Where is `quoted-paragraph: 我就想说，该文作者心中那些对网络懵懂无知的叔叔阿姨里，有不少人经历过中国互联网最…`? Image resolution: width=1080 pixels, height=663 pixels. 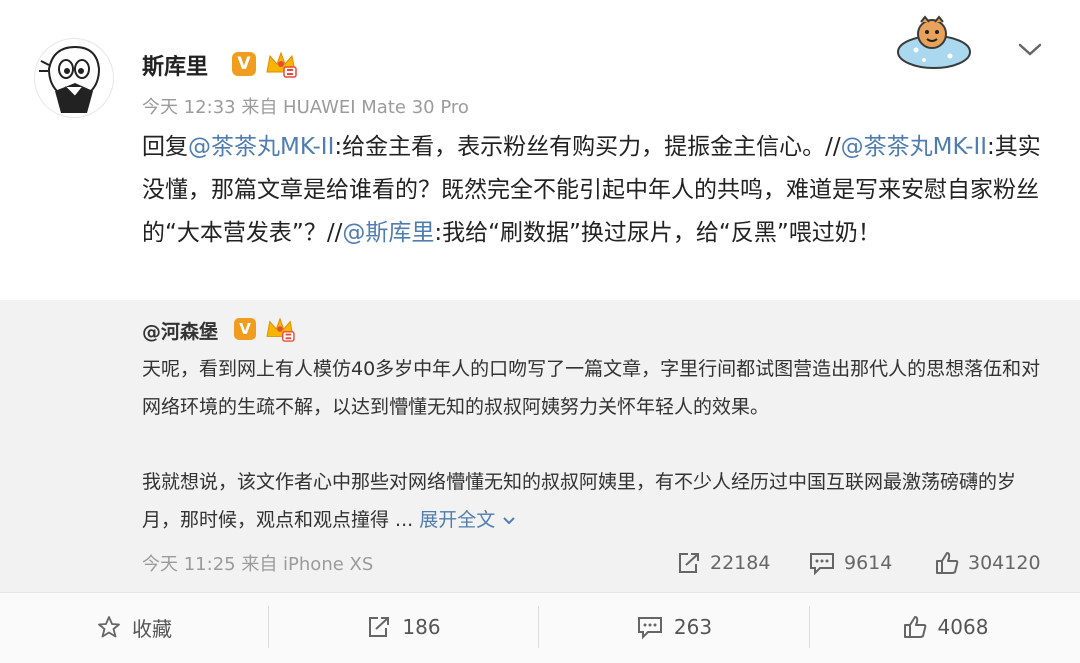 quoted-paragraph: 我就想说，该文作者心中那些对网络懵懂无知的叔叔阿姨里，有不少人经历过中国互联网最… is located at coordinates (594, 501).